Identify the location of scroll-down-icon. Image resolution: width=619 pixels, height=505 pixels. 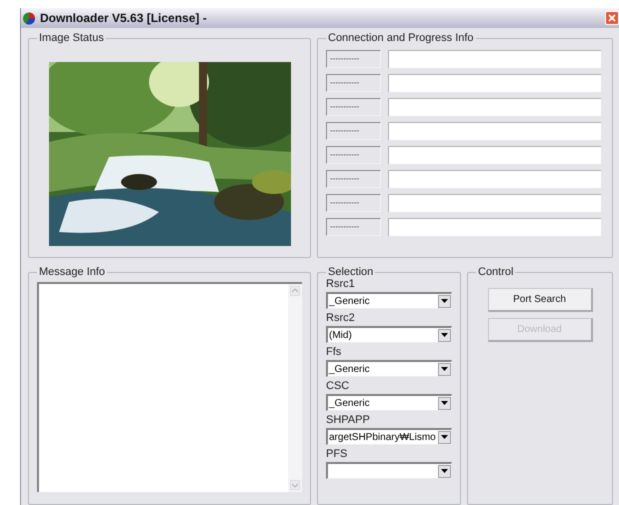
(295, 485).